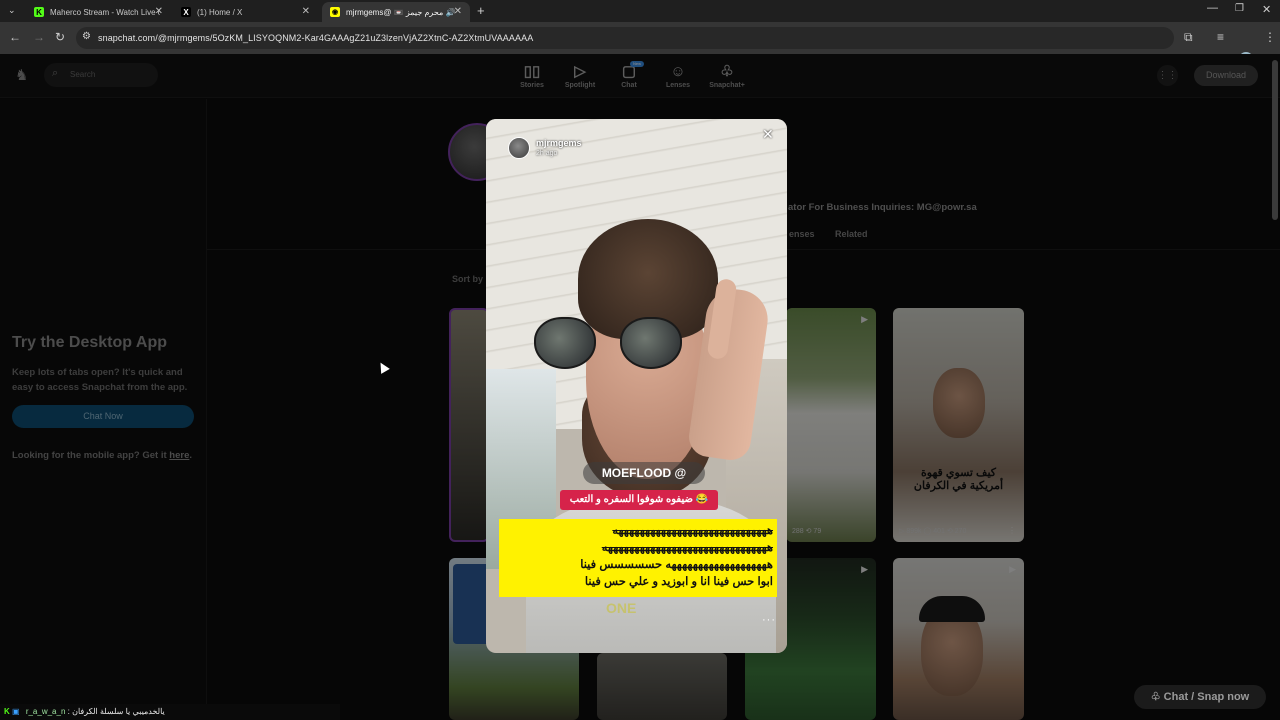 This screenshot has width=1280, height=720. Describe the element at coordinates (39, 37) in the screenshot. I see `forward-arrow-icon: →` at that location.